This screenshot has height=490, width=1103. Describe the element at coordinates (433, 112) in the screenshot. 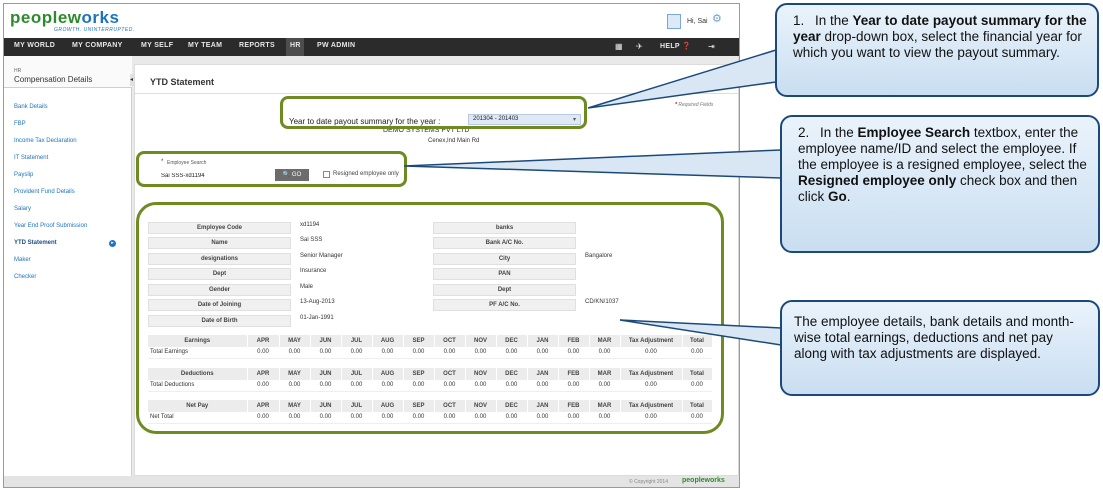

I see `highlight-ytd-dropdown` at that location.